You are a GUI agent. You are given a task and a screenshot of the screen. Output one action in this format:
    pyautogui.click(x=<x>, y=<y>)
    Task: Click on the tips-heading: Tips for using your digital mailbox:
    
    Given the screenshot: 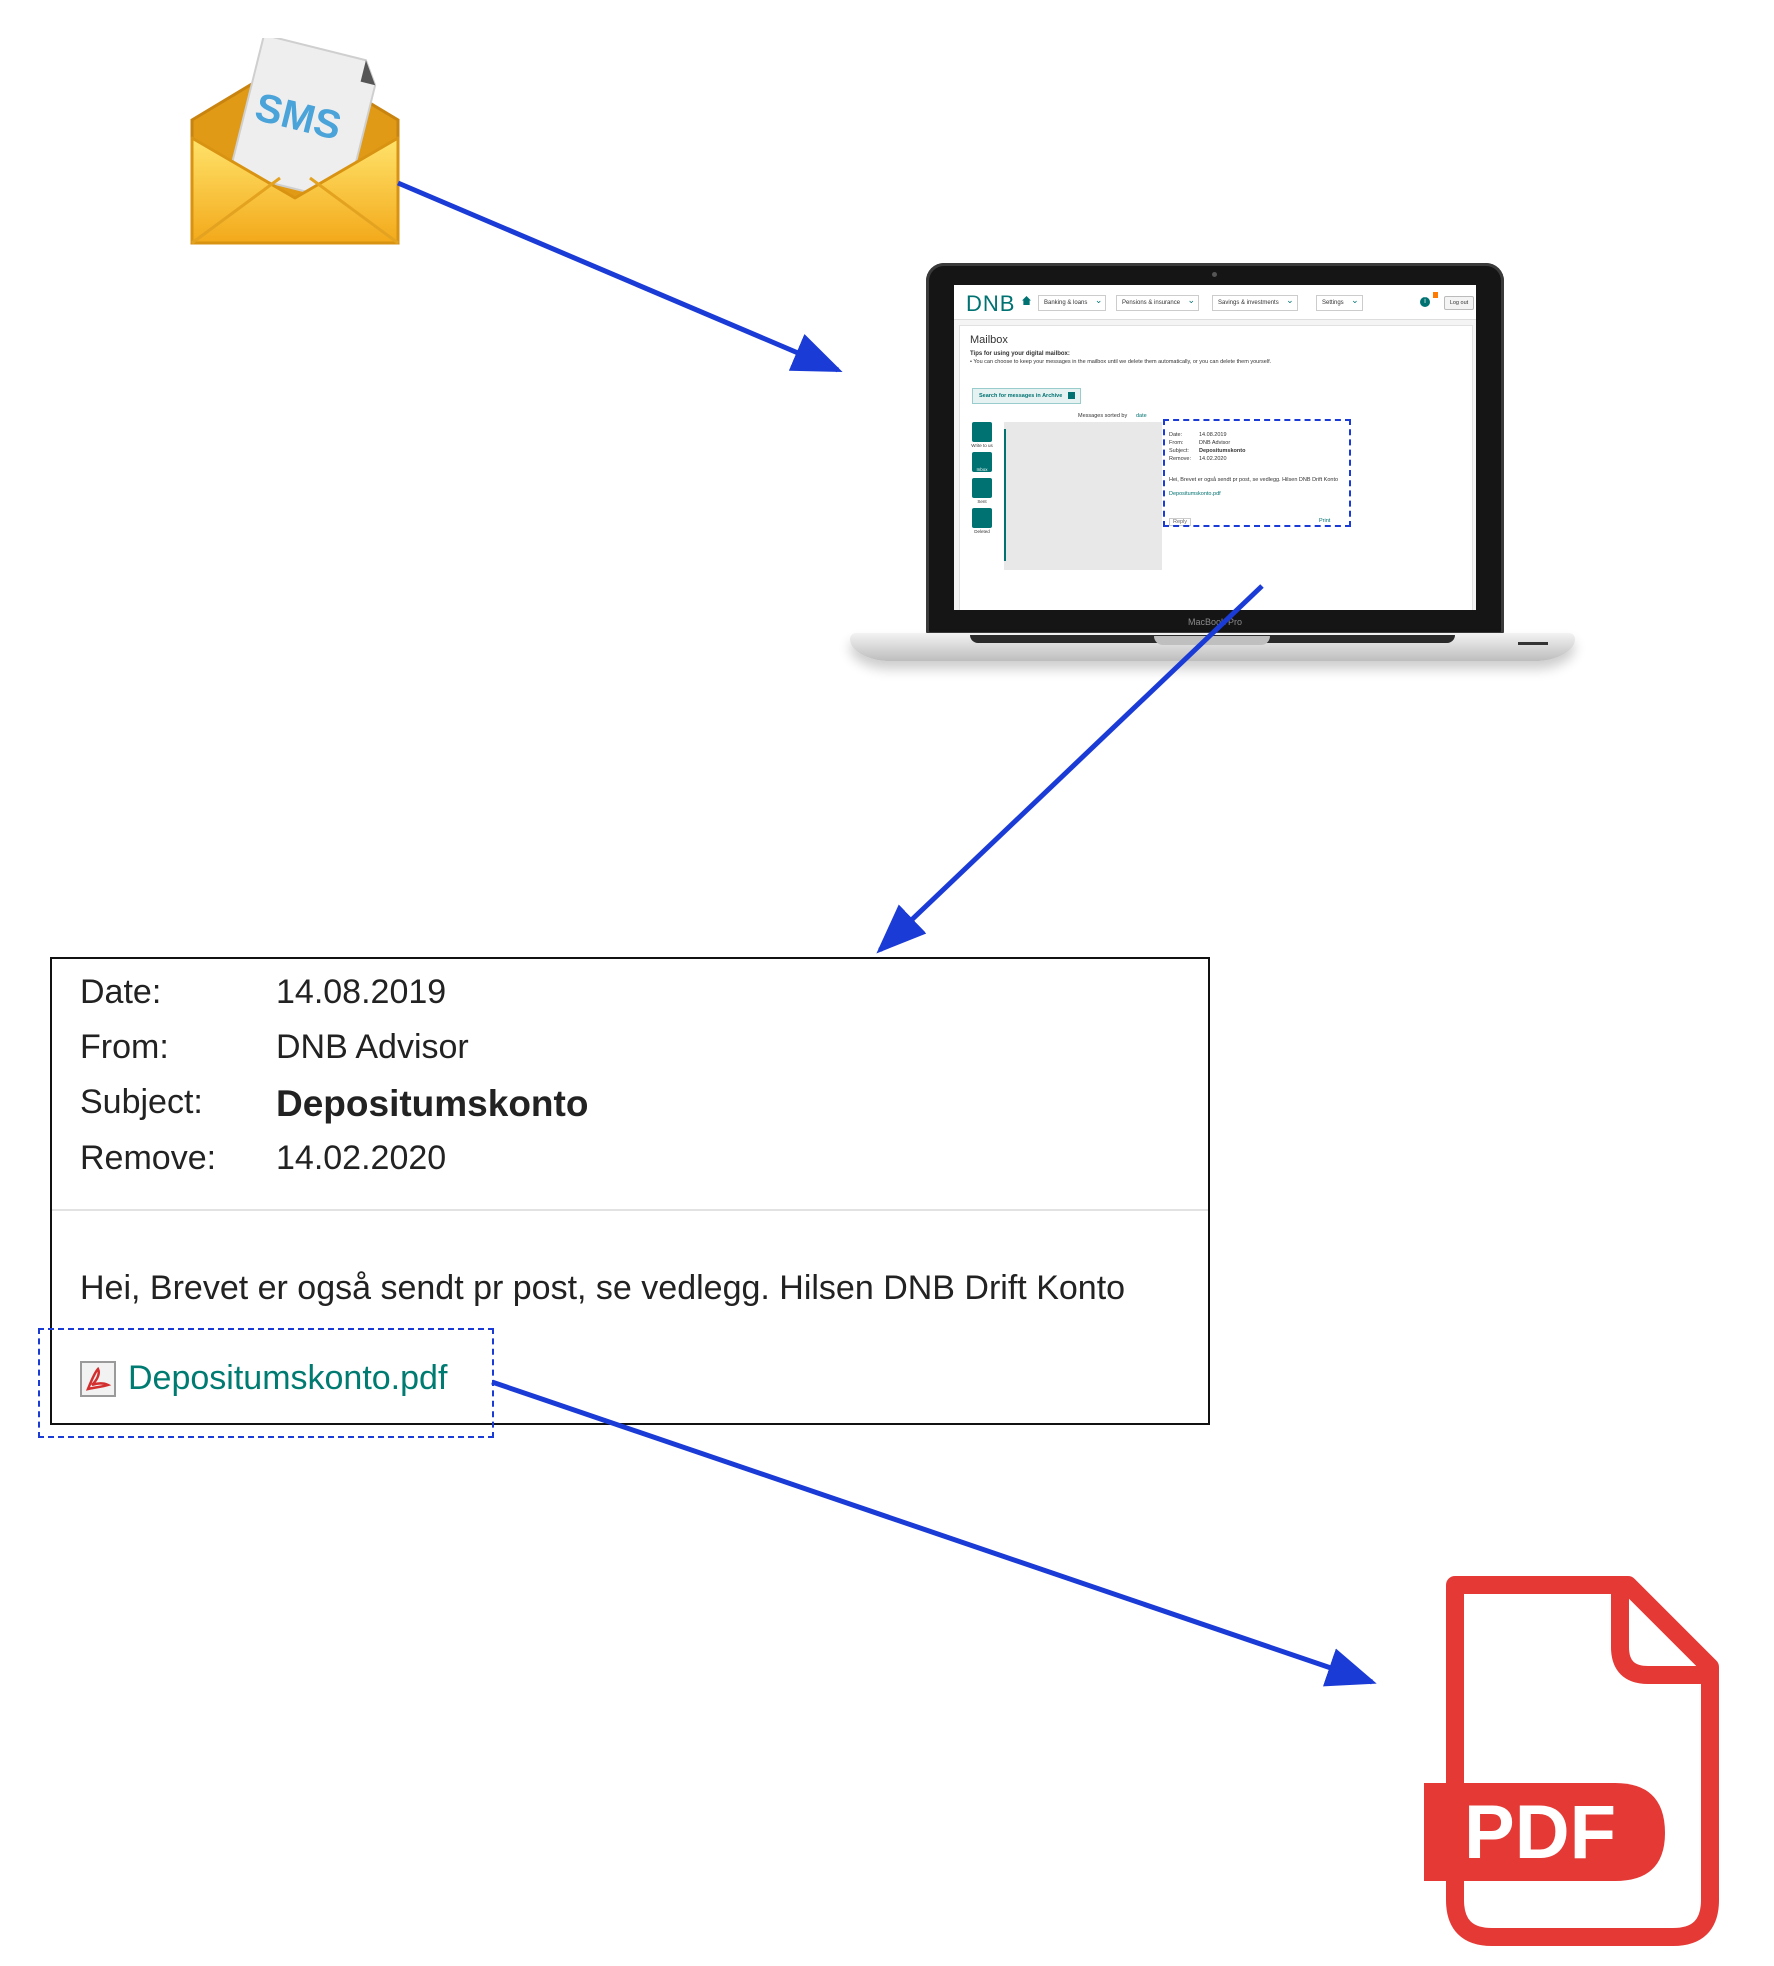 What is the action you would take?
    pyautogui.click(x=1020, y=354)
    